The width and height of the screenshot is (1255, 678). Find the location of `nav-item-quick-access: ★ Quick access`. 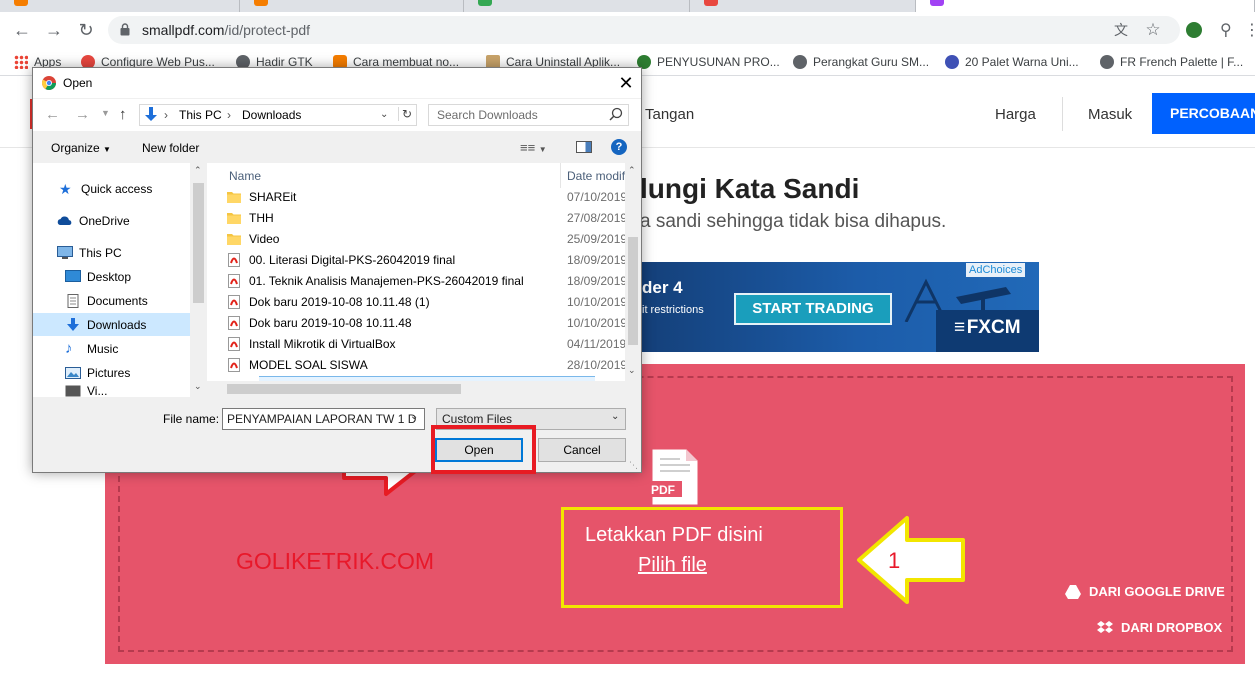

nav-item-quick-access: ★ Quick access is located at coordinates (111, 188).